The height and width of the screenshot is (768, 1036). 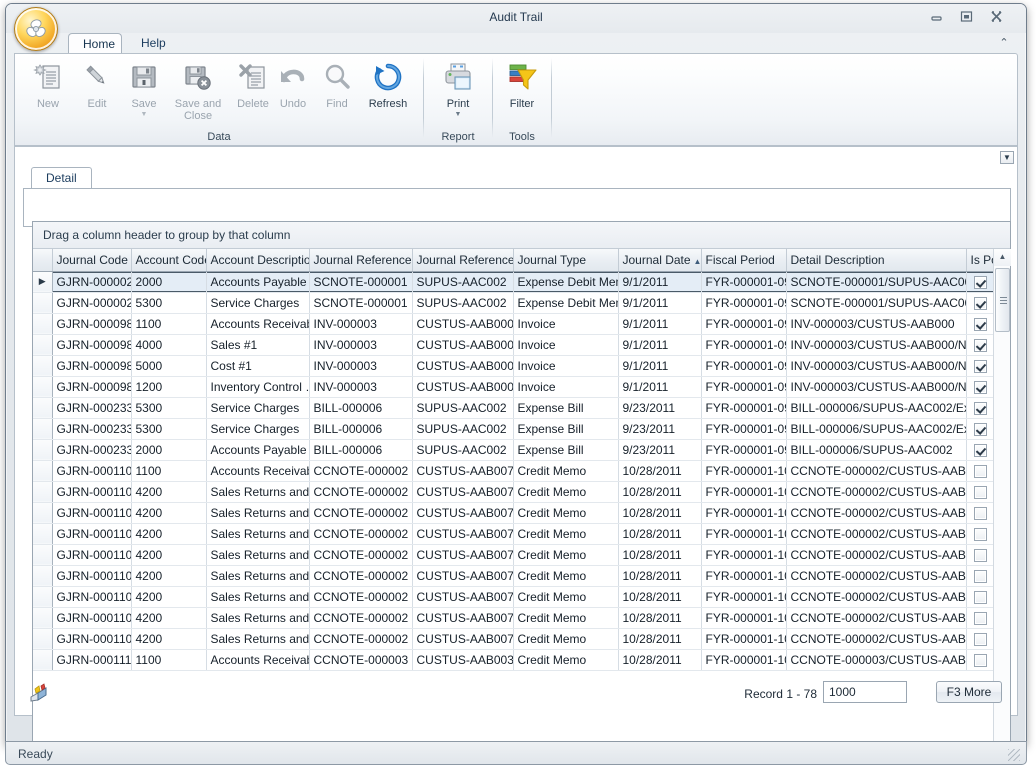 What do you see at coordinates (361, 303) in the screenshot?
I see `cell-journal_reference: SCNOTE-000001` at bounding box center [361, 303].